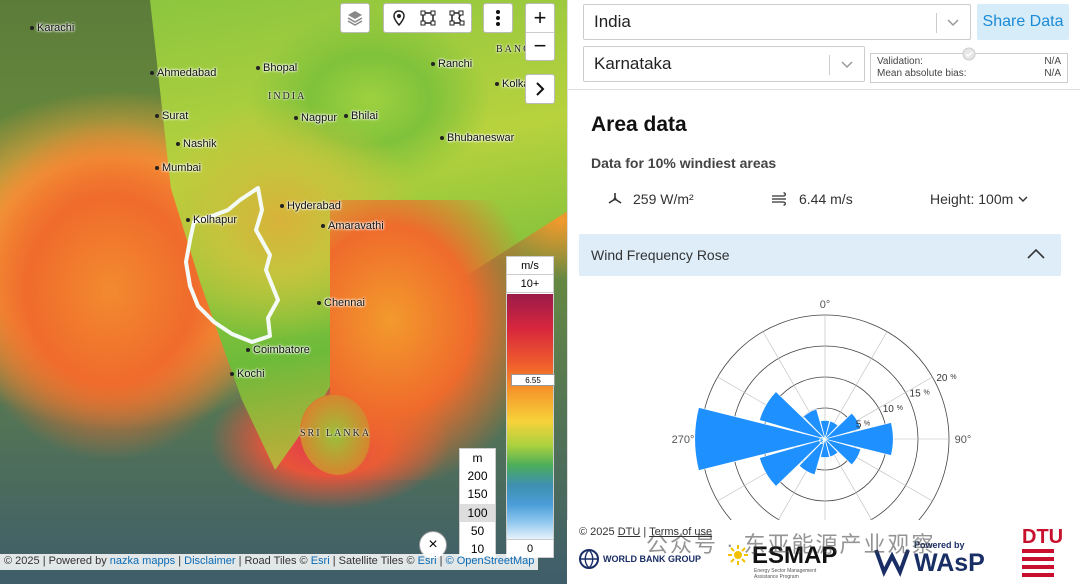 The height and width of the screenshot is (584, 1080). Describe the element at coordinates (281, 350) in the screenshot. I see `city-name: Coimbatore` at that location.